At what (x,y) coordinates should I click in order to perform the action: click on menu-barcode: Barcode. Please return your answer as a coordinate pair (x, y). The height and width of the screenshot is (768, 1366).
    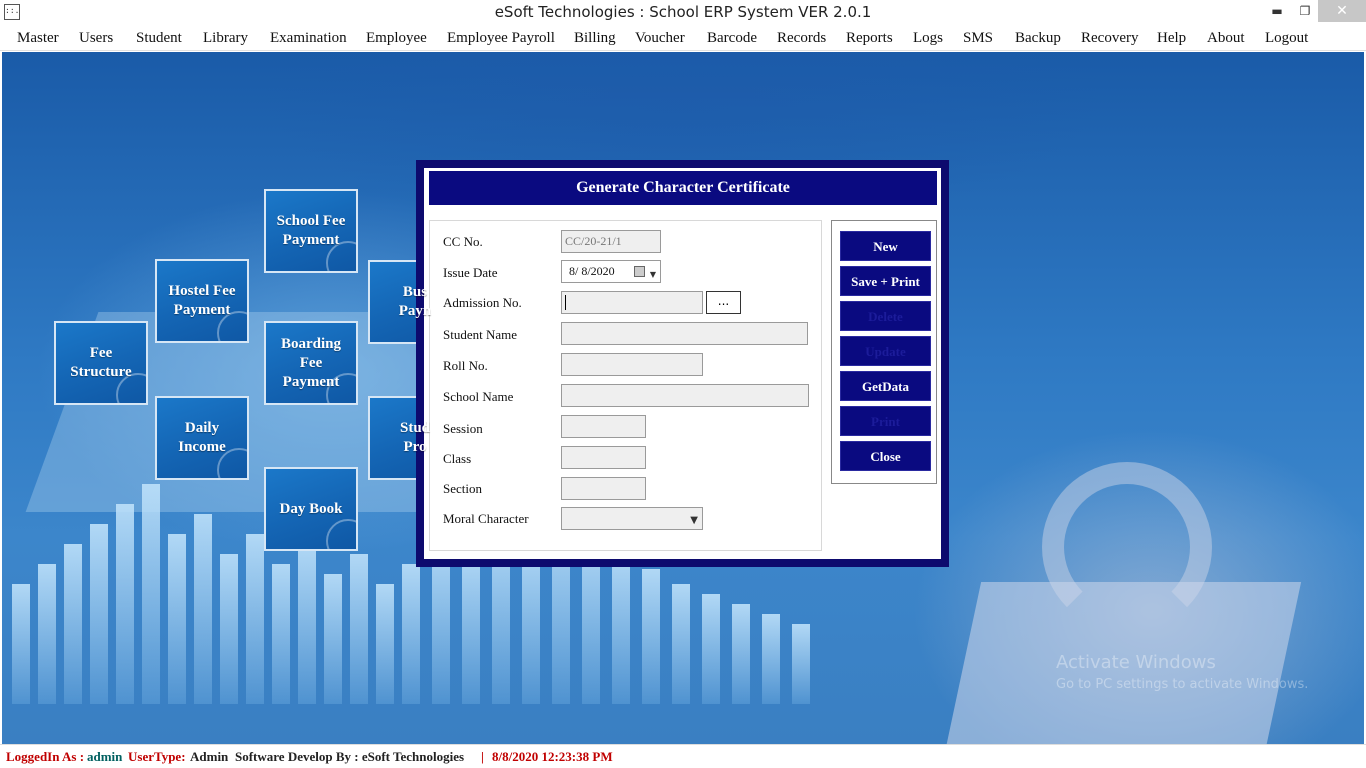
    Looking at the image, I should click on (732, 38).